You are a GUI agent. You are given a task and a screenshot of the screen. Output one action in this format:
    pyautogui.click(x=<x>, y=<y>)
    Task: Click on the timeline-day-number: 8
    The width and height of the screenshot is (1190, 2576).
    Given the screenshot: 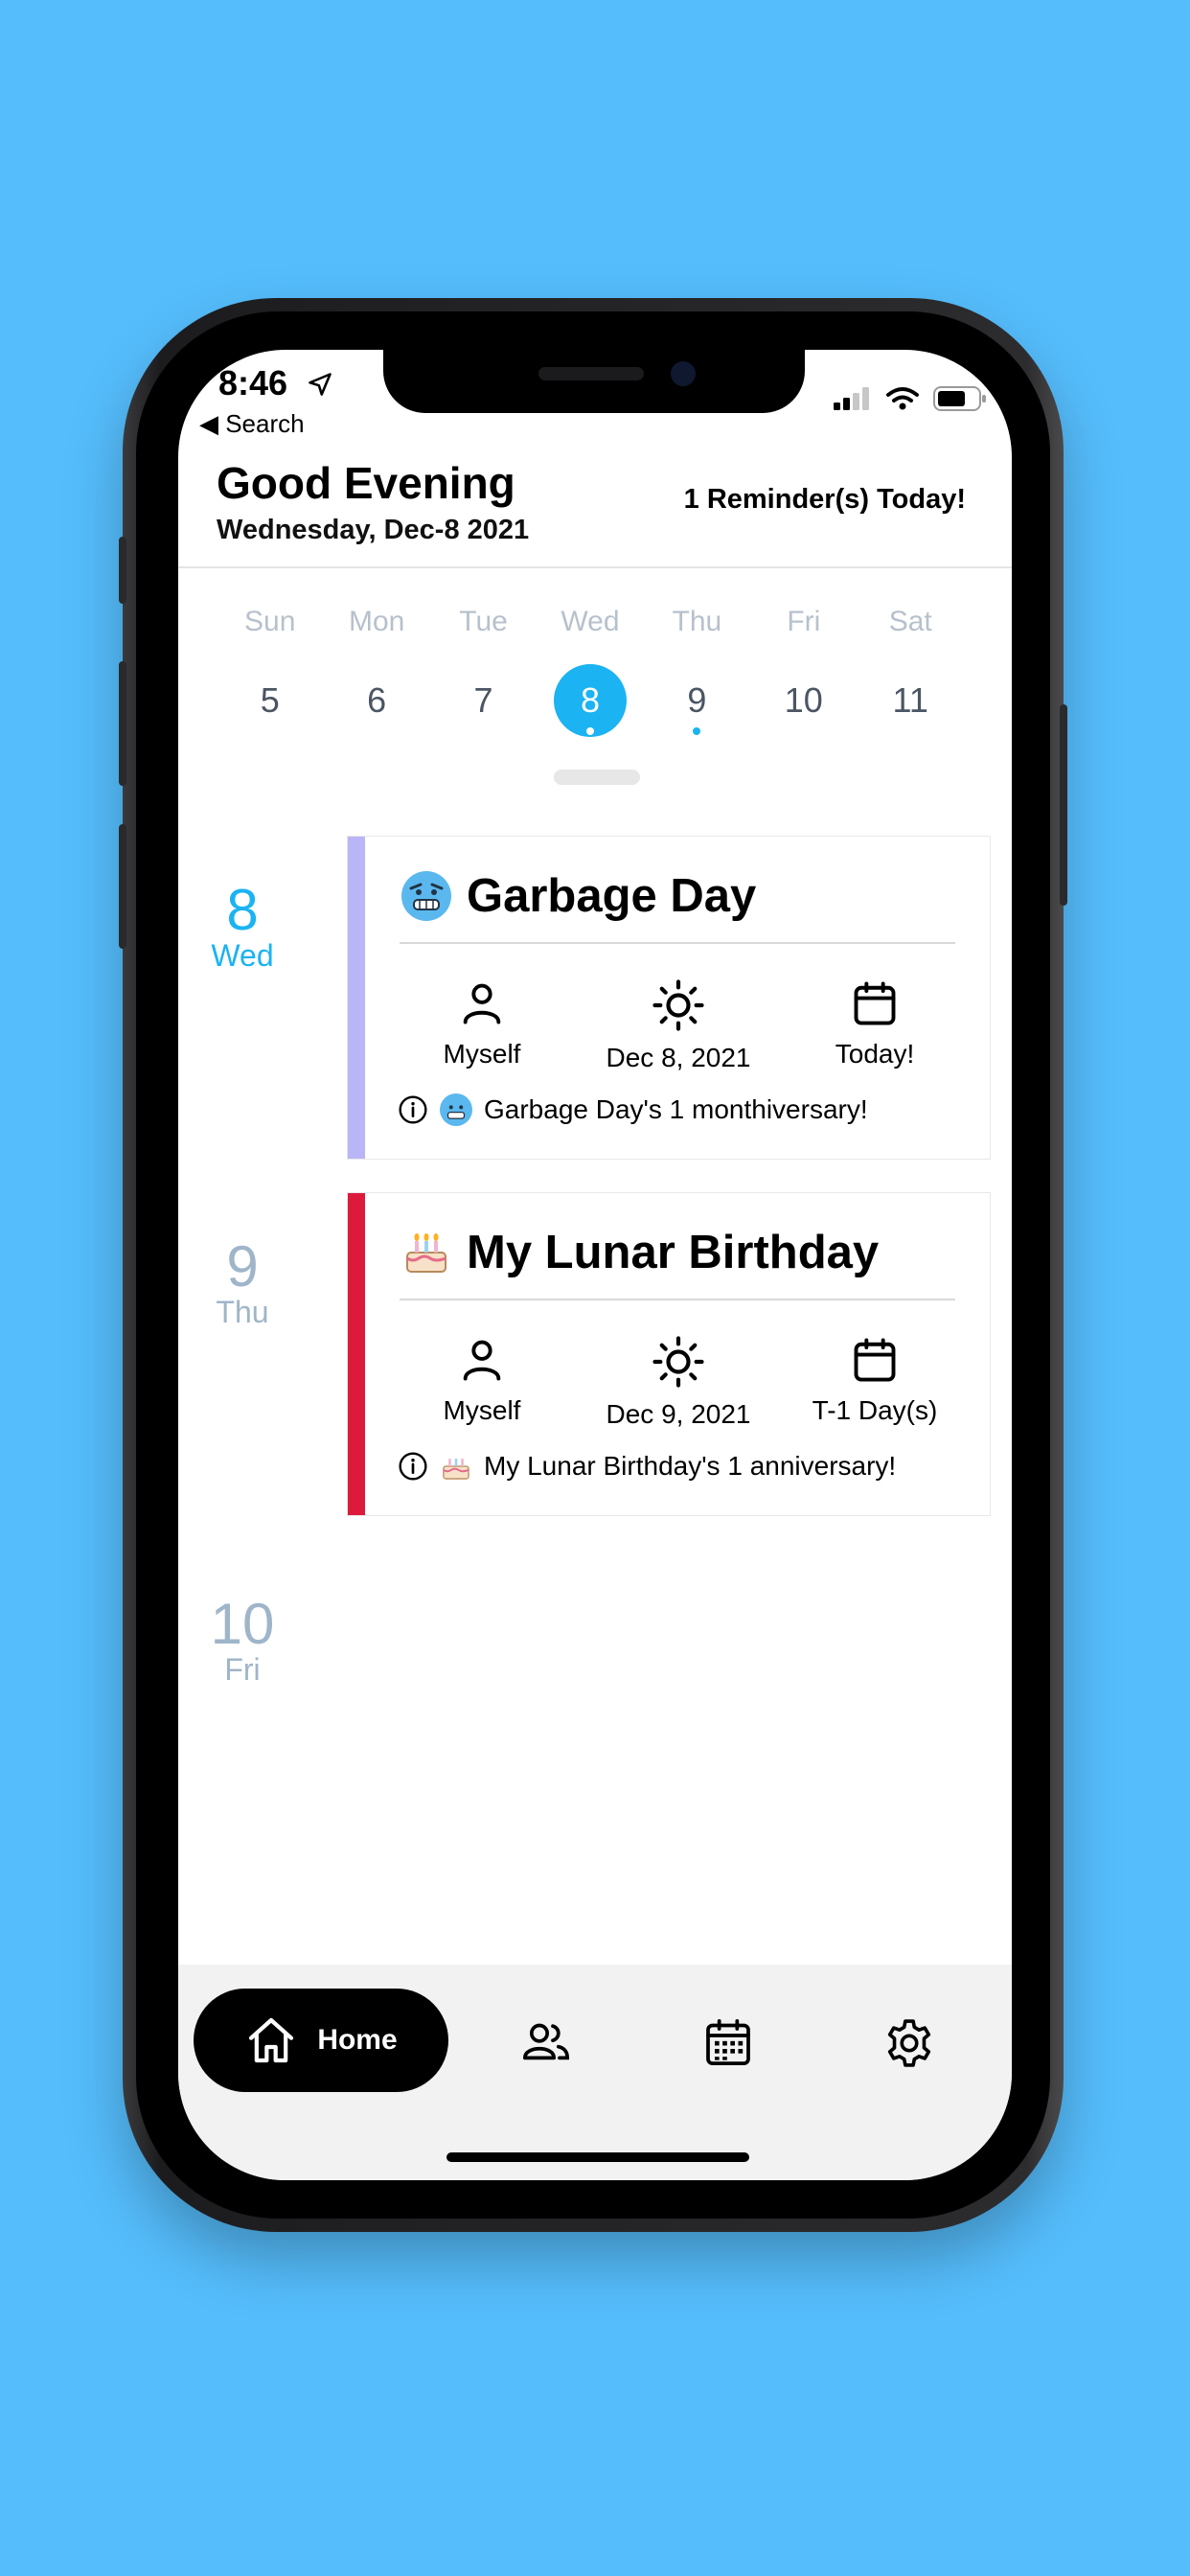 What is the action you would take?
    pyautogui.click(x=243, y=910)
    